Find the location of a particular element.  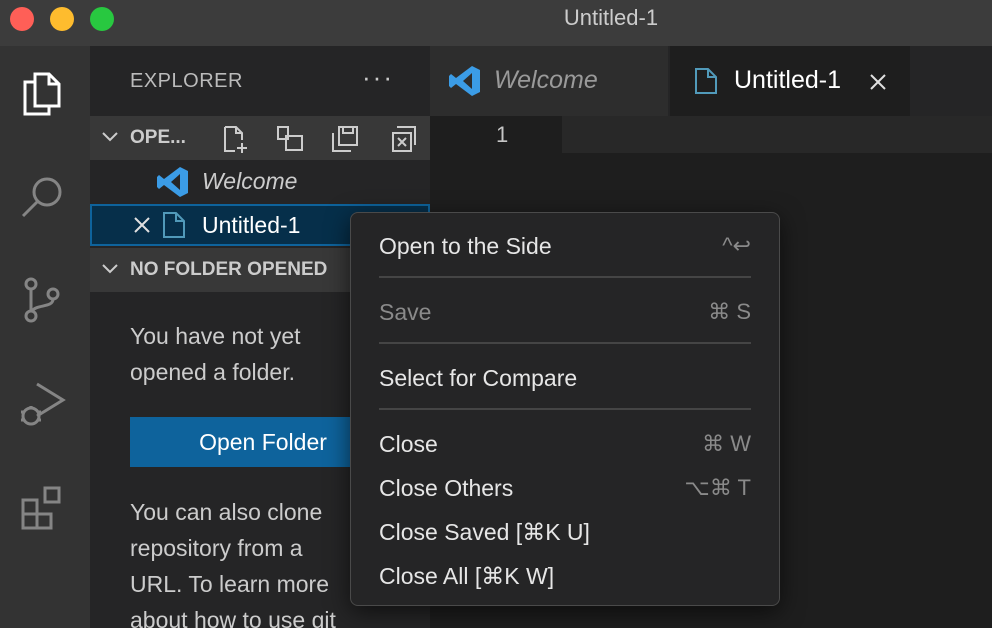

menu-item-shortcut: ^↩ is located at coordinates (736, 245).